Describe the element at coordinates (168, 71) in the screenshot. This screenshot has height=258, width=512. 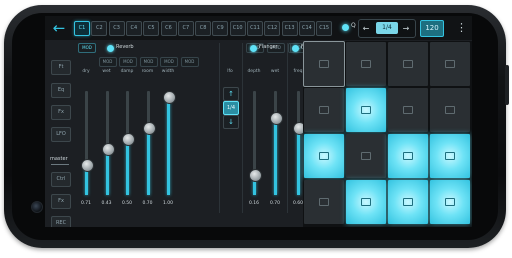
I see `reverb-param-label-width: width` at that location.